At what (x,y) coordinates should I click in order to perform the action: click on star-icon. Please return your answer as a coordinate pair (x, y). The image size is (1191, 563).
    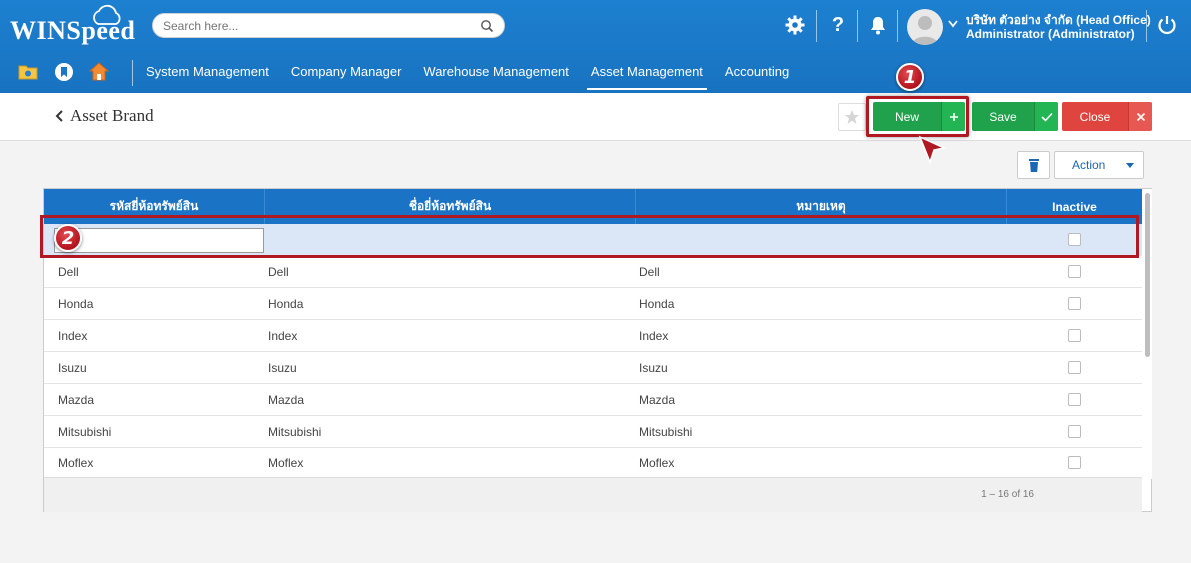
    Looking at the image, I should click on (852, 117).